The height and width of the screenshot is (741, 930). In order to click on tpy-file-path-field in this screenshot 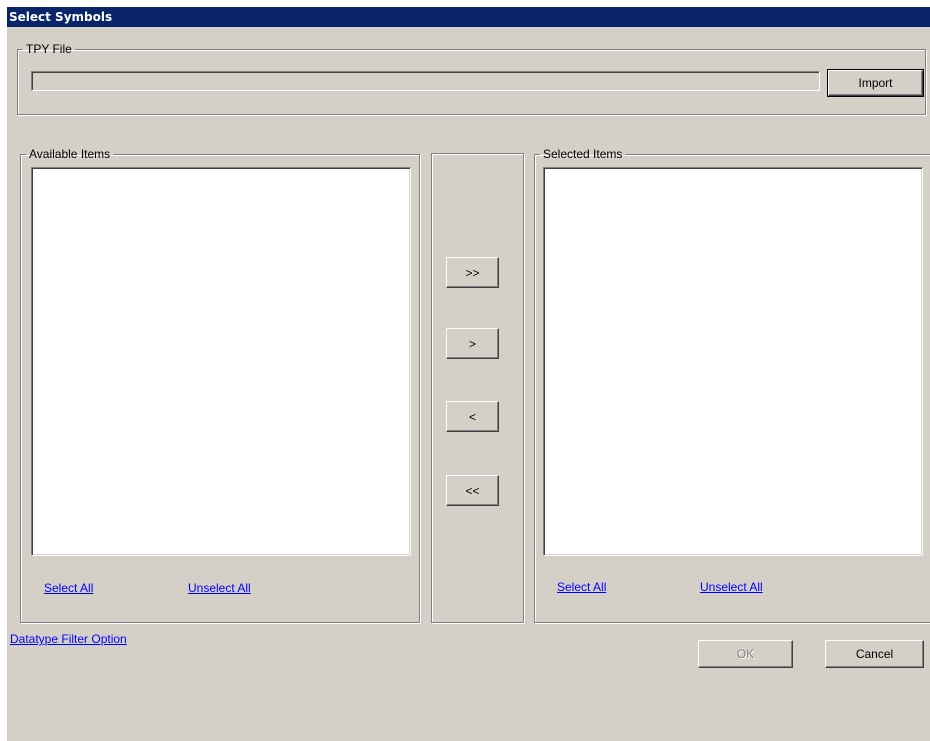, I will do `click(425, 81)`.